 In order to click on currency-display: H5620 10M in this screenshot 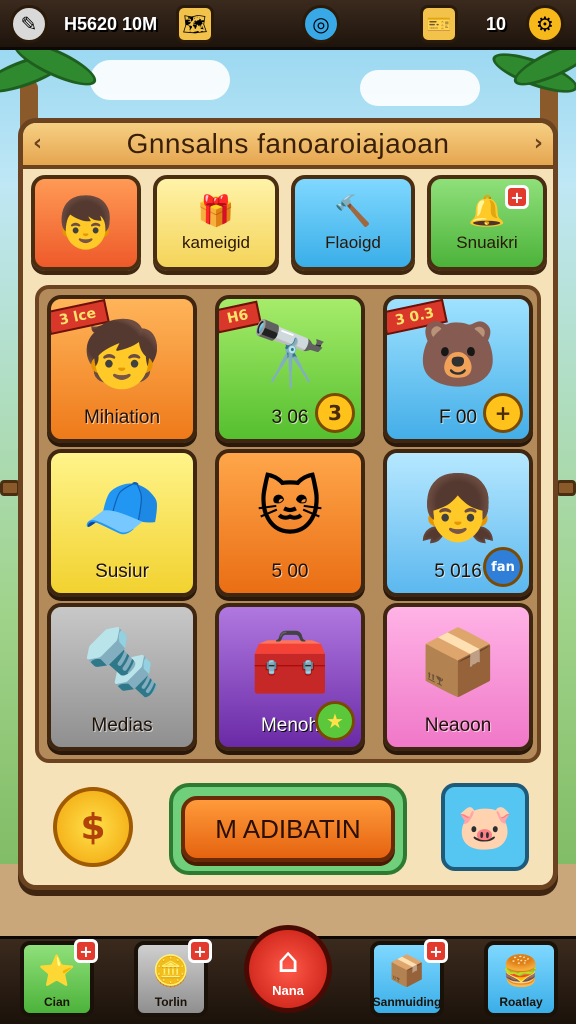, I will do `click(110, 24)`.